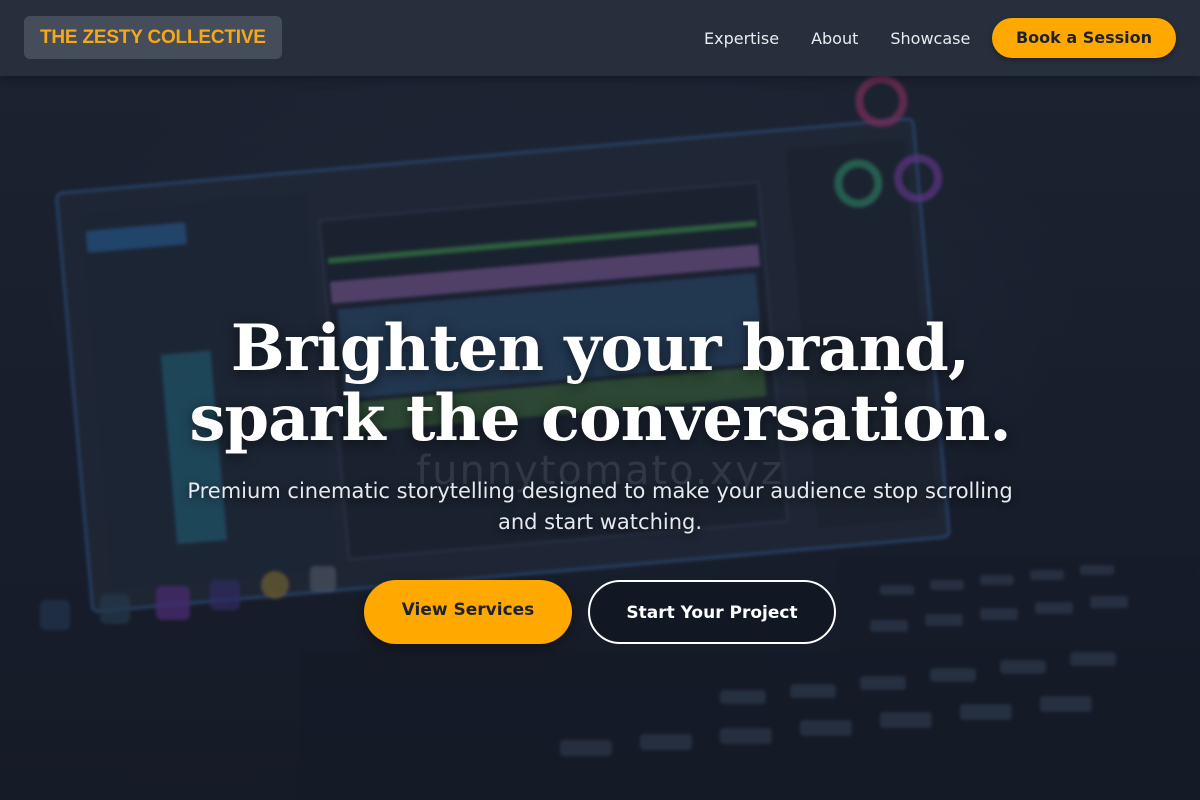 The image size is (1200, 800). I want to click on start-project-button: Start Your Project, so click(712, 612).